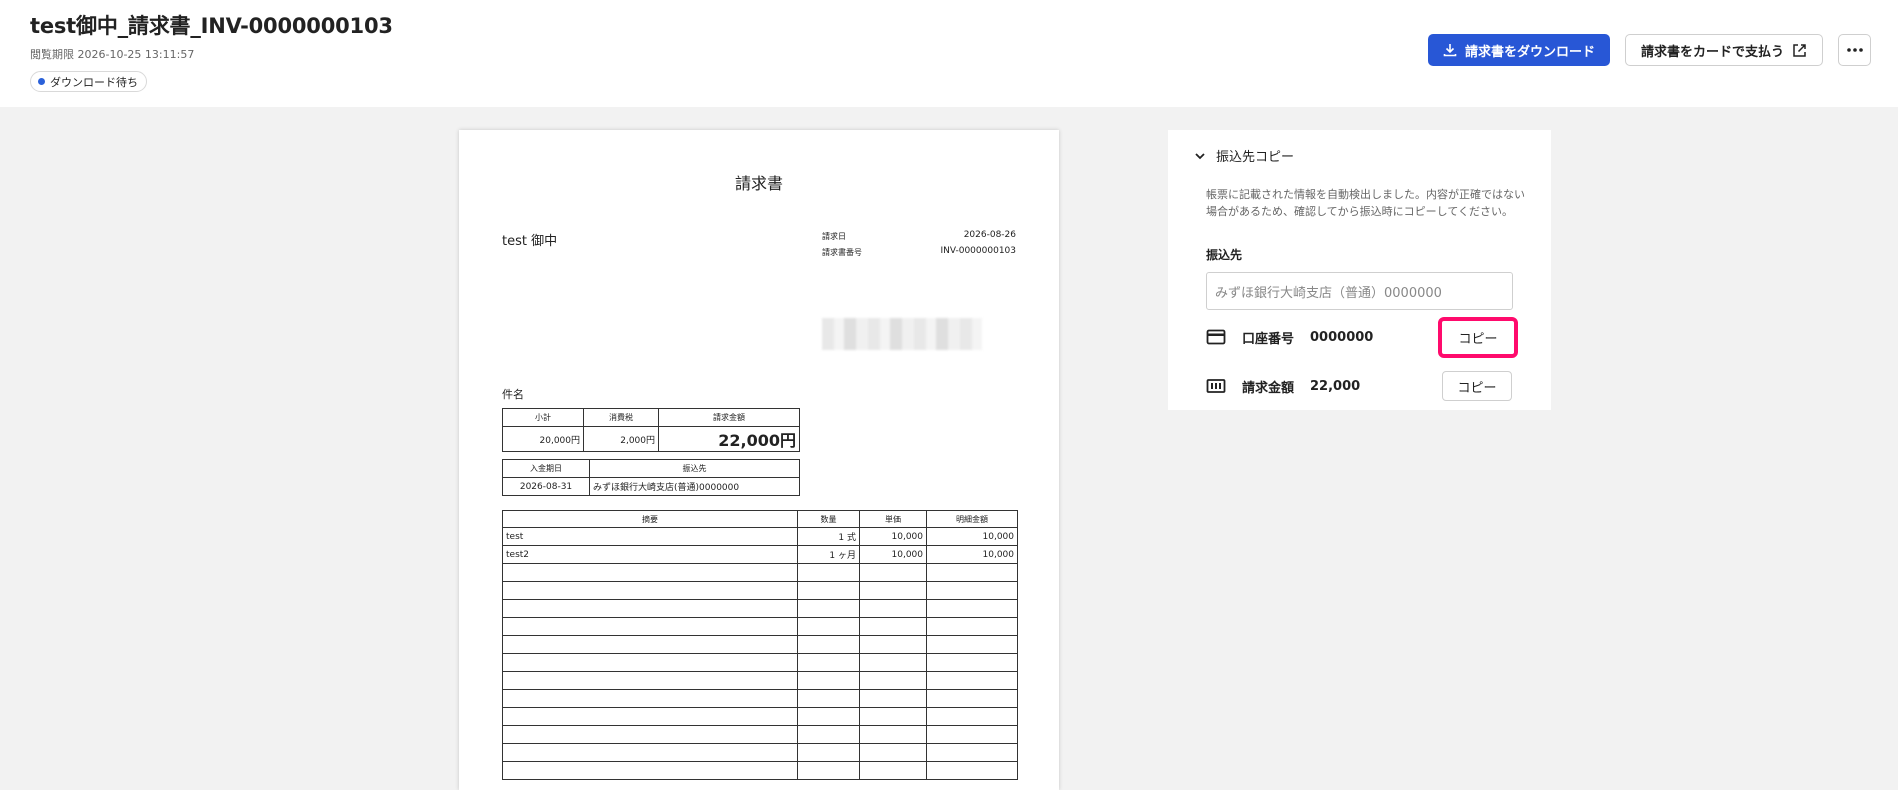  I want to click on invoice-number-label: 請求書番号, so click(842, 252).